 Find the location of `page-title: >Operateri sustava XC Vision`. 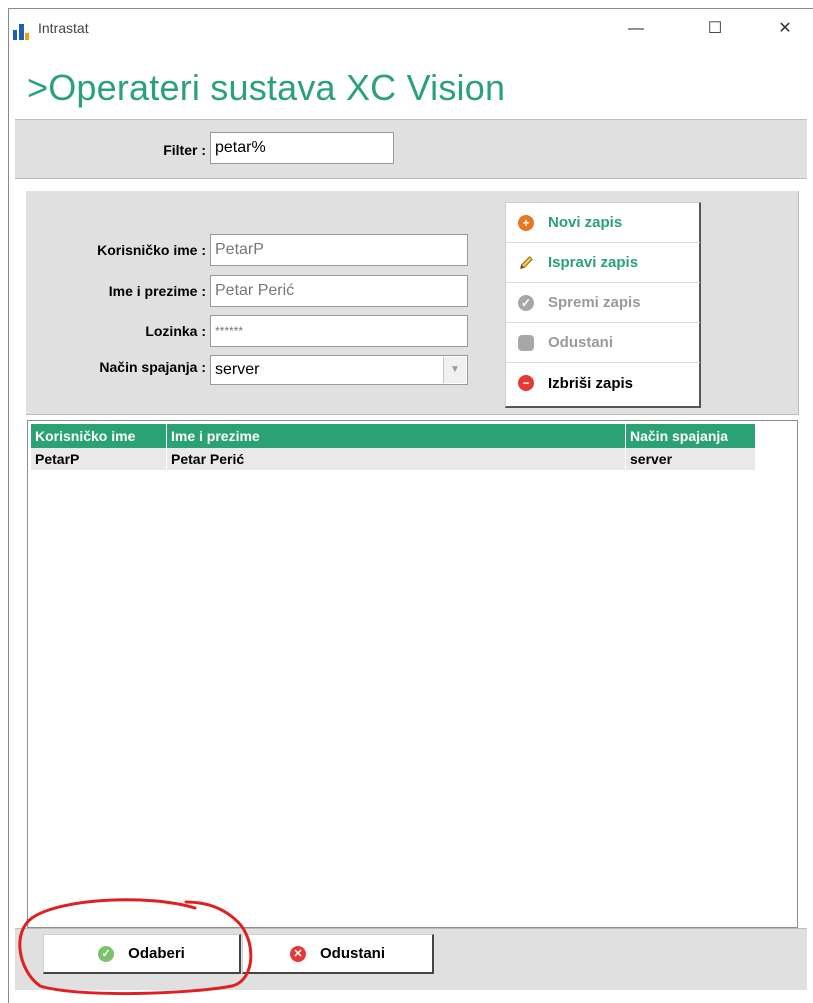

page-title: >Operateri sustava XC Vision is located at coordinates (266, 87).